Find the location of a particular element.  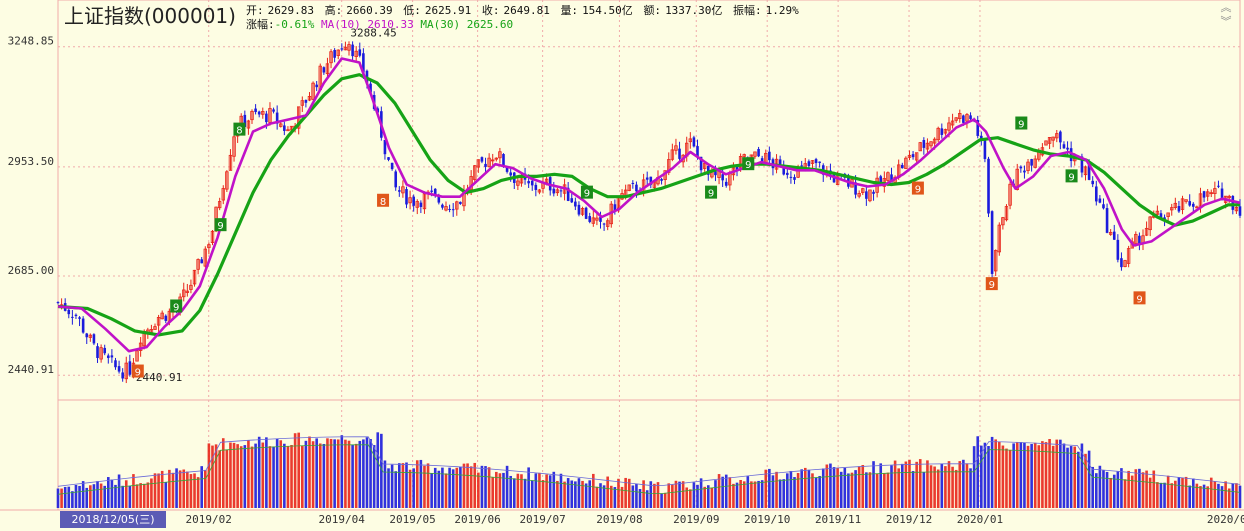

amount-value: 1337.30亿 is located at coordinates (694, 10).